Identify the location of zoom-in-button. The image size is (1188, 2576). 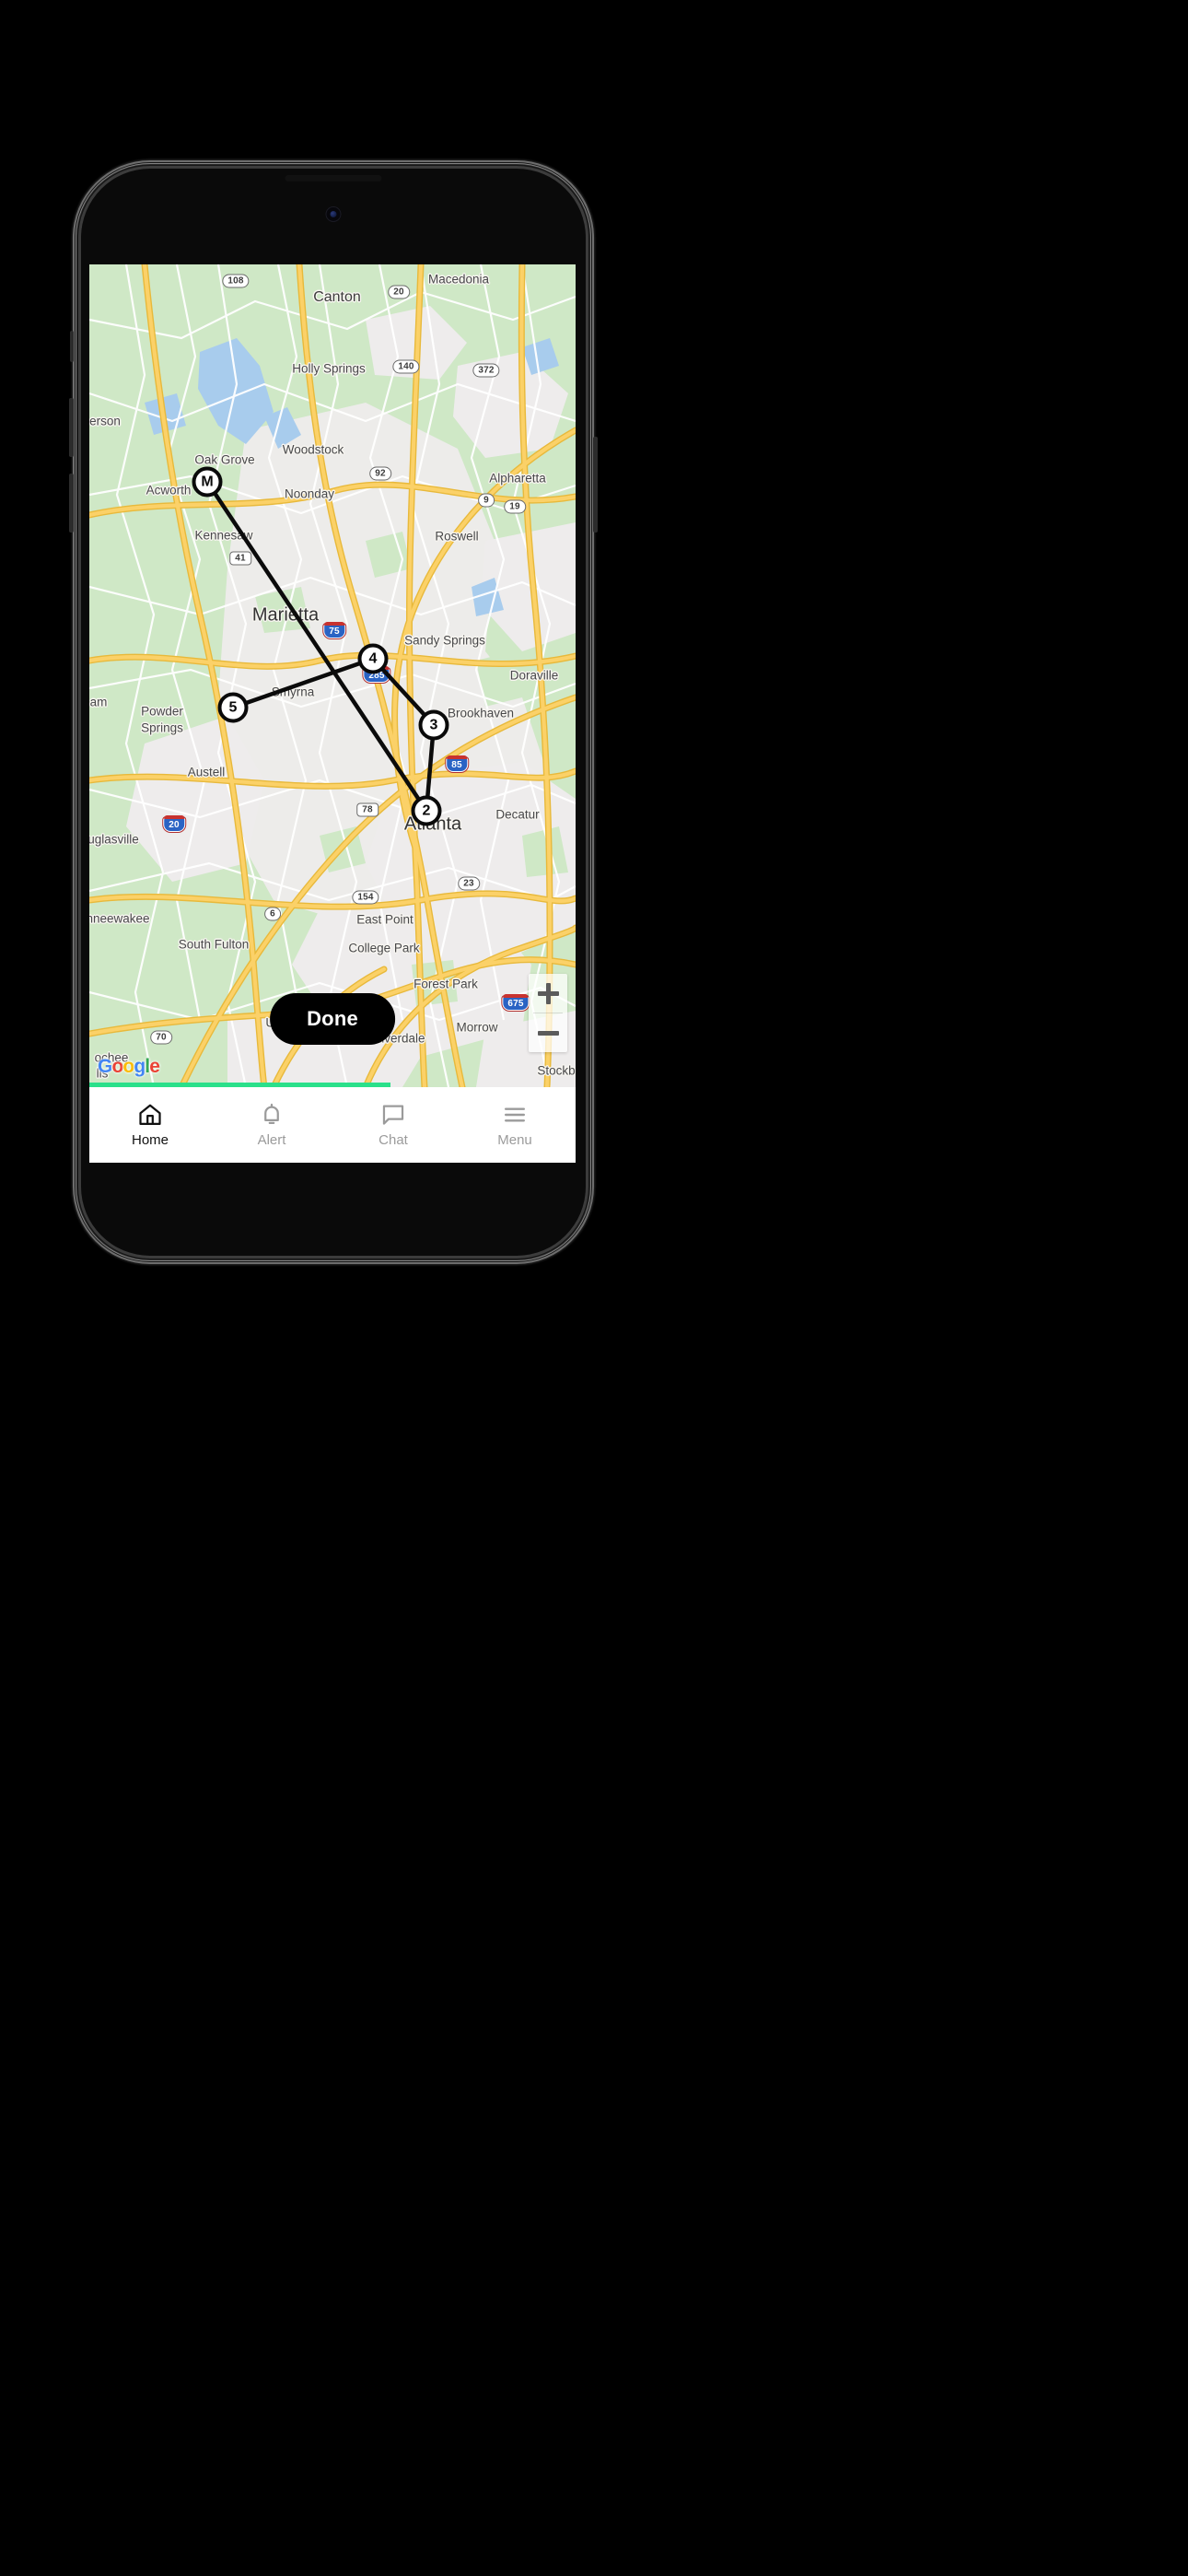
(548, 993).